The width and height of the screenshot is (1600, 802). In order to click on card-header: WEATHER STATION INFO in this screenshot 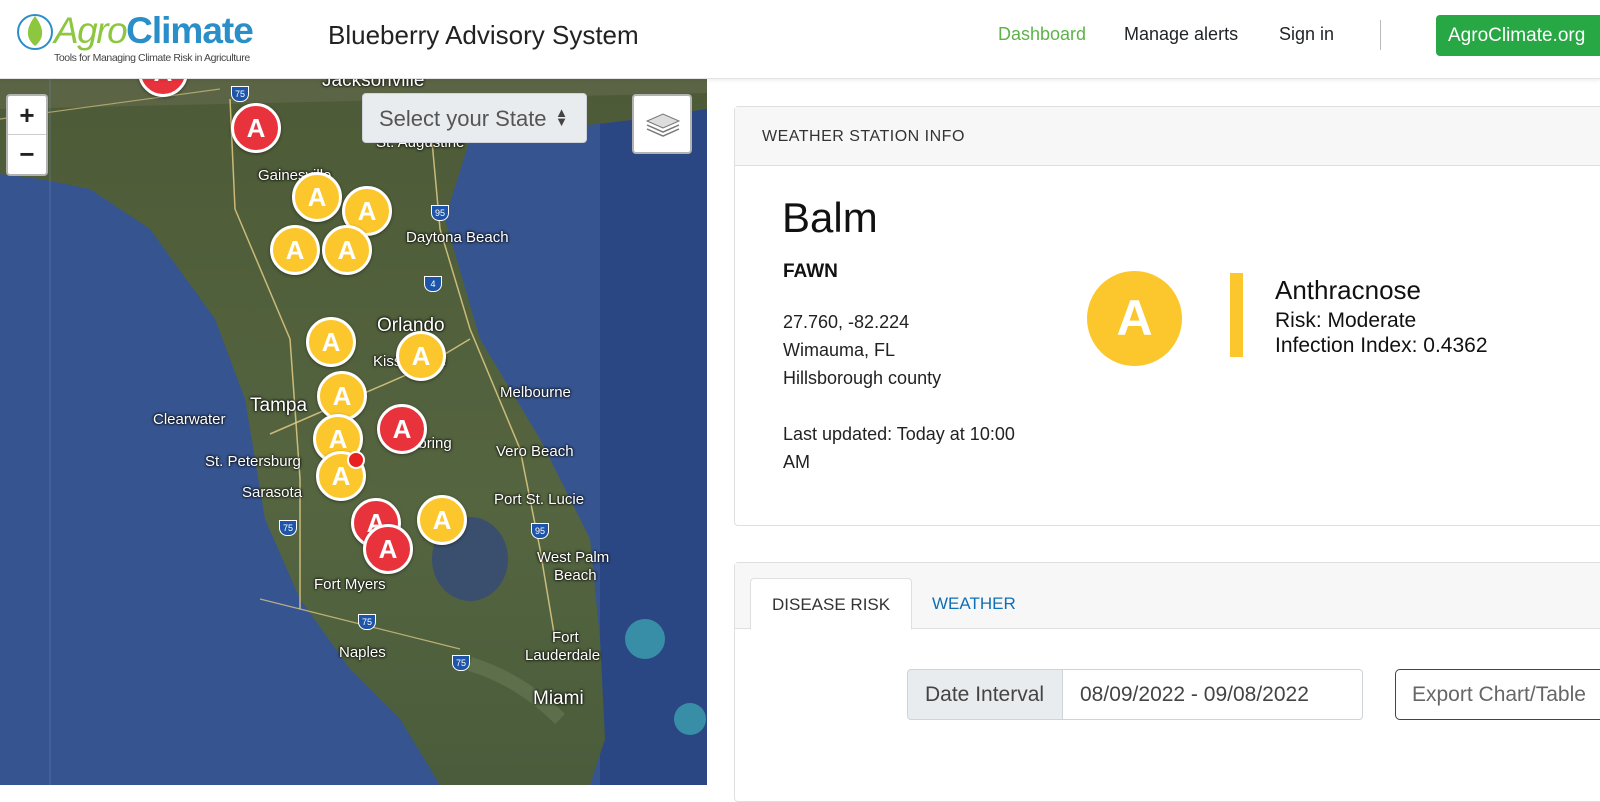, I will do `click(1167, 136)`.